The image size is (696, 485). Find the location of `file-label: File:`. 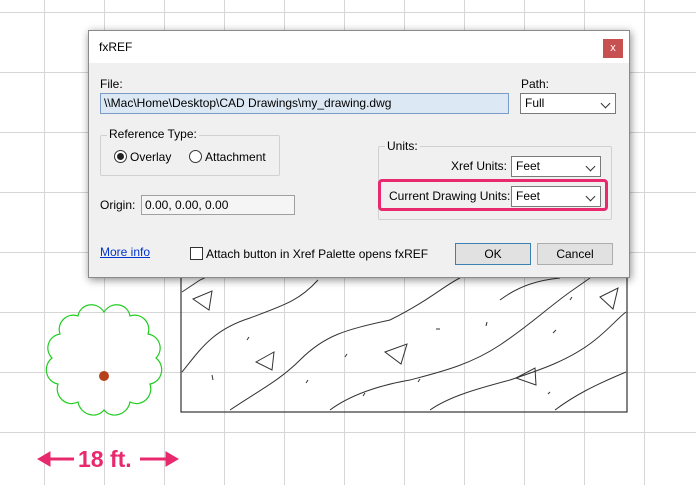

file-label: File: is located at coordinates (111, 84).